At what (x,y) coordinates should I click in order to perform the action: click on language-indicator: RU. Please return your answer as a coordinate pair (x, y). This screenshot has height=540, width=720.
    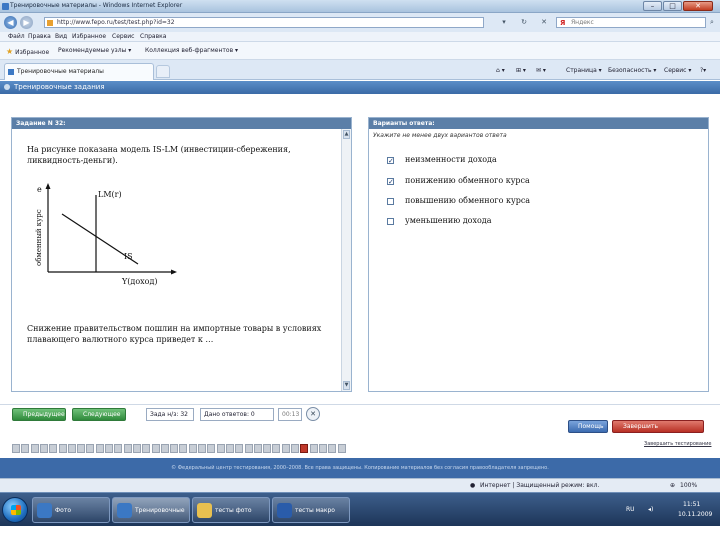
    Looking at the image, I should click on (630, 509).